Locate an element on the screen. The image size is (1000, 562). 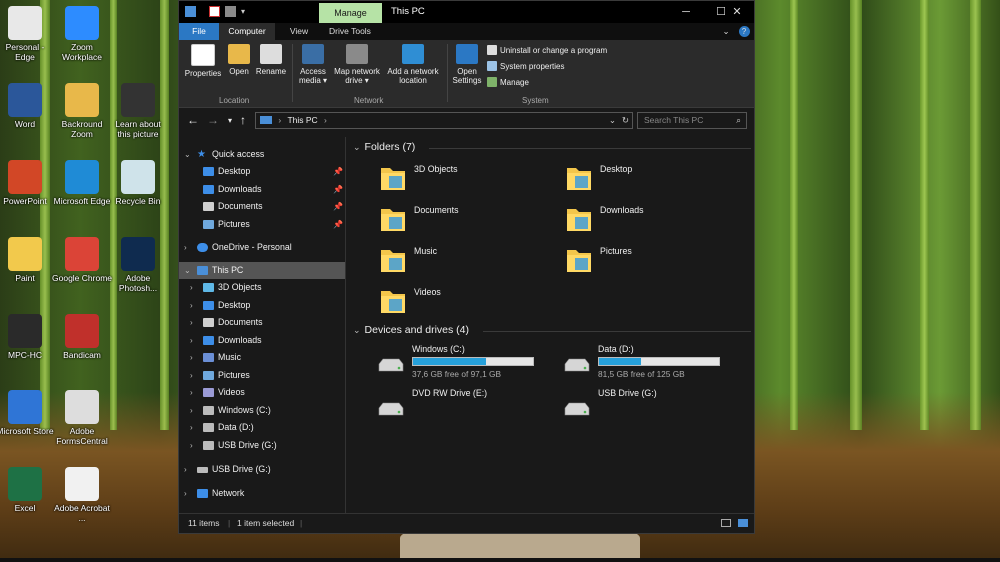
recent-locations-button: ▾ is located at coordinates (230, 120).